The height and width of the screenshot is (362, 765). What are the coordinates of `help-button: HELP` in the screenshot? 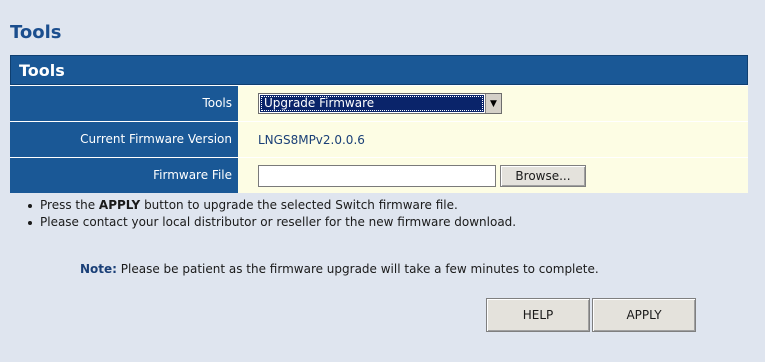 It's located at (538, 315).